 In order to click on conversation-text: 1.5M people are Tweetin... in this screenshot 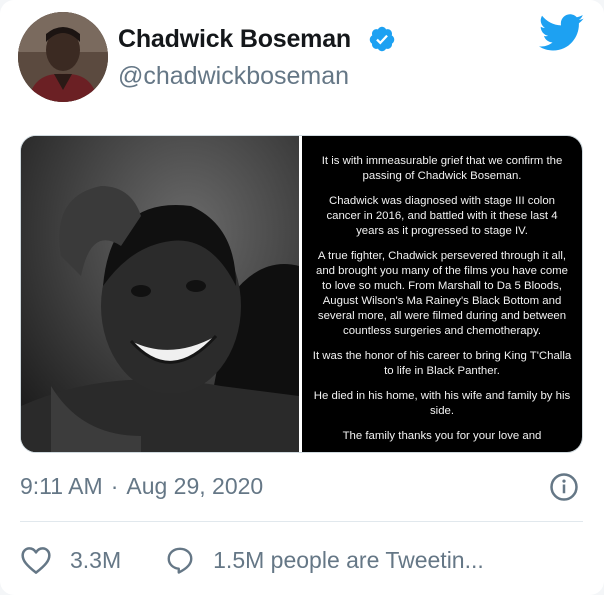, I will do `click(348, 559)`.